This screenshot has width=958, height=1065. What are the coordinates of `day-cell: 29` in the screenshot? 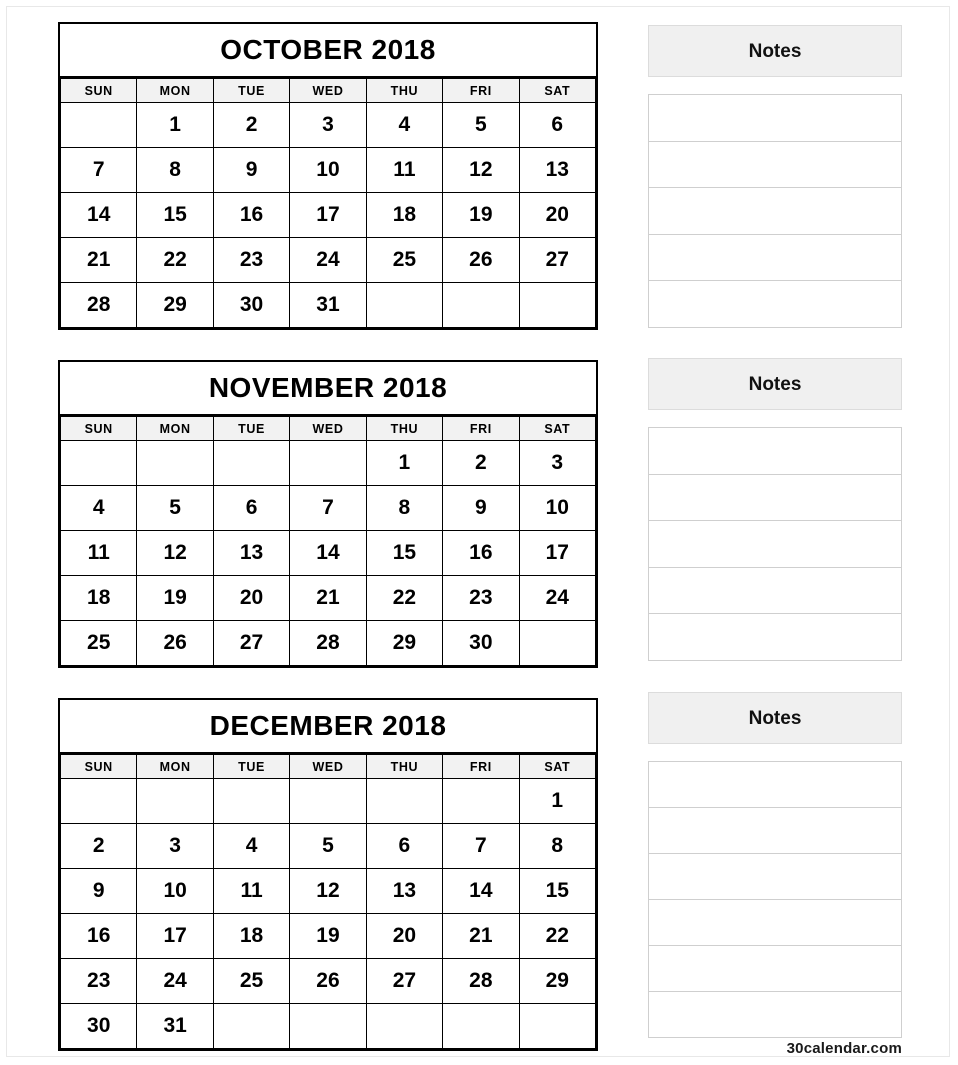 It's located at (557, 981).